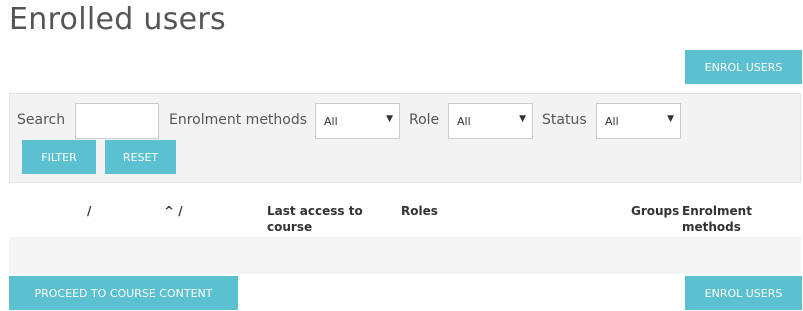 The height and width of the screenshot is (311, 803). I want to click on status-selected: All, so click(612, 121).